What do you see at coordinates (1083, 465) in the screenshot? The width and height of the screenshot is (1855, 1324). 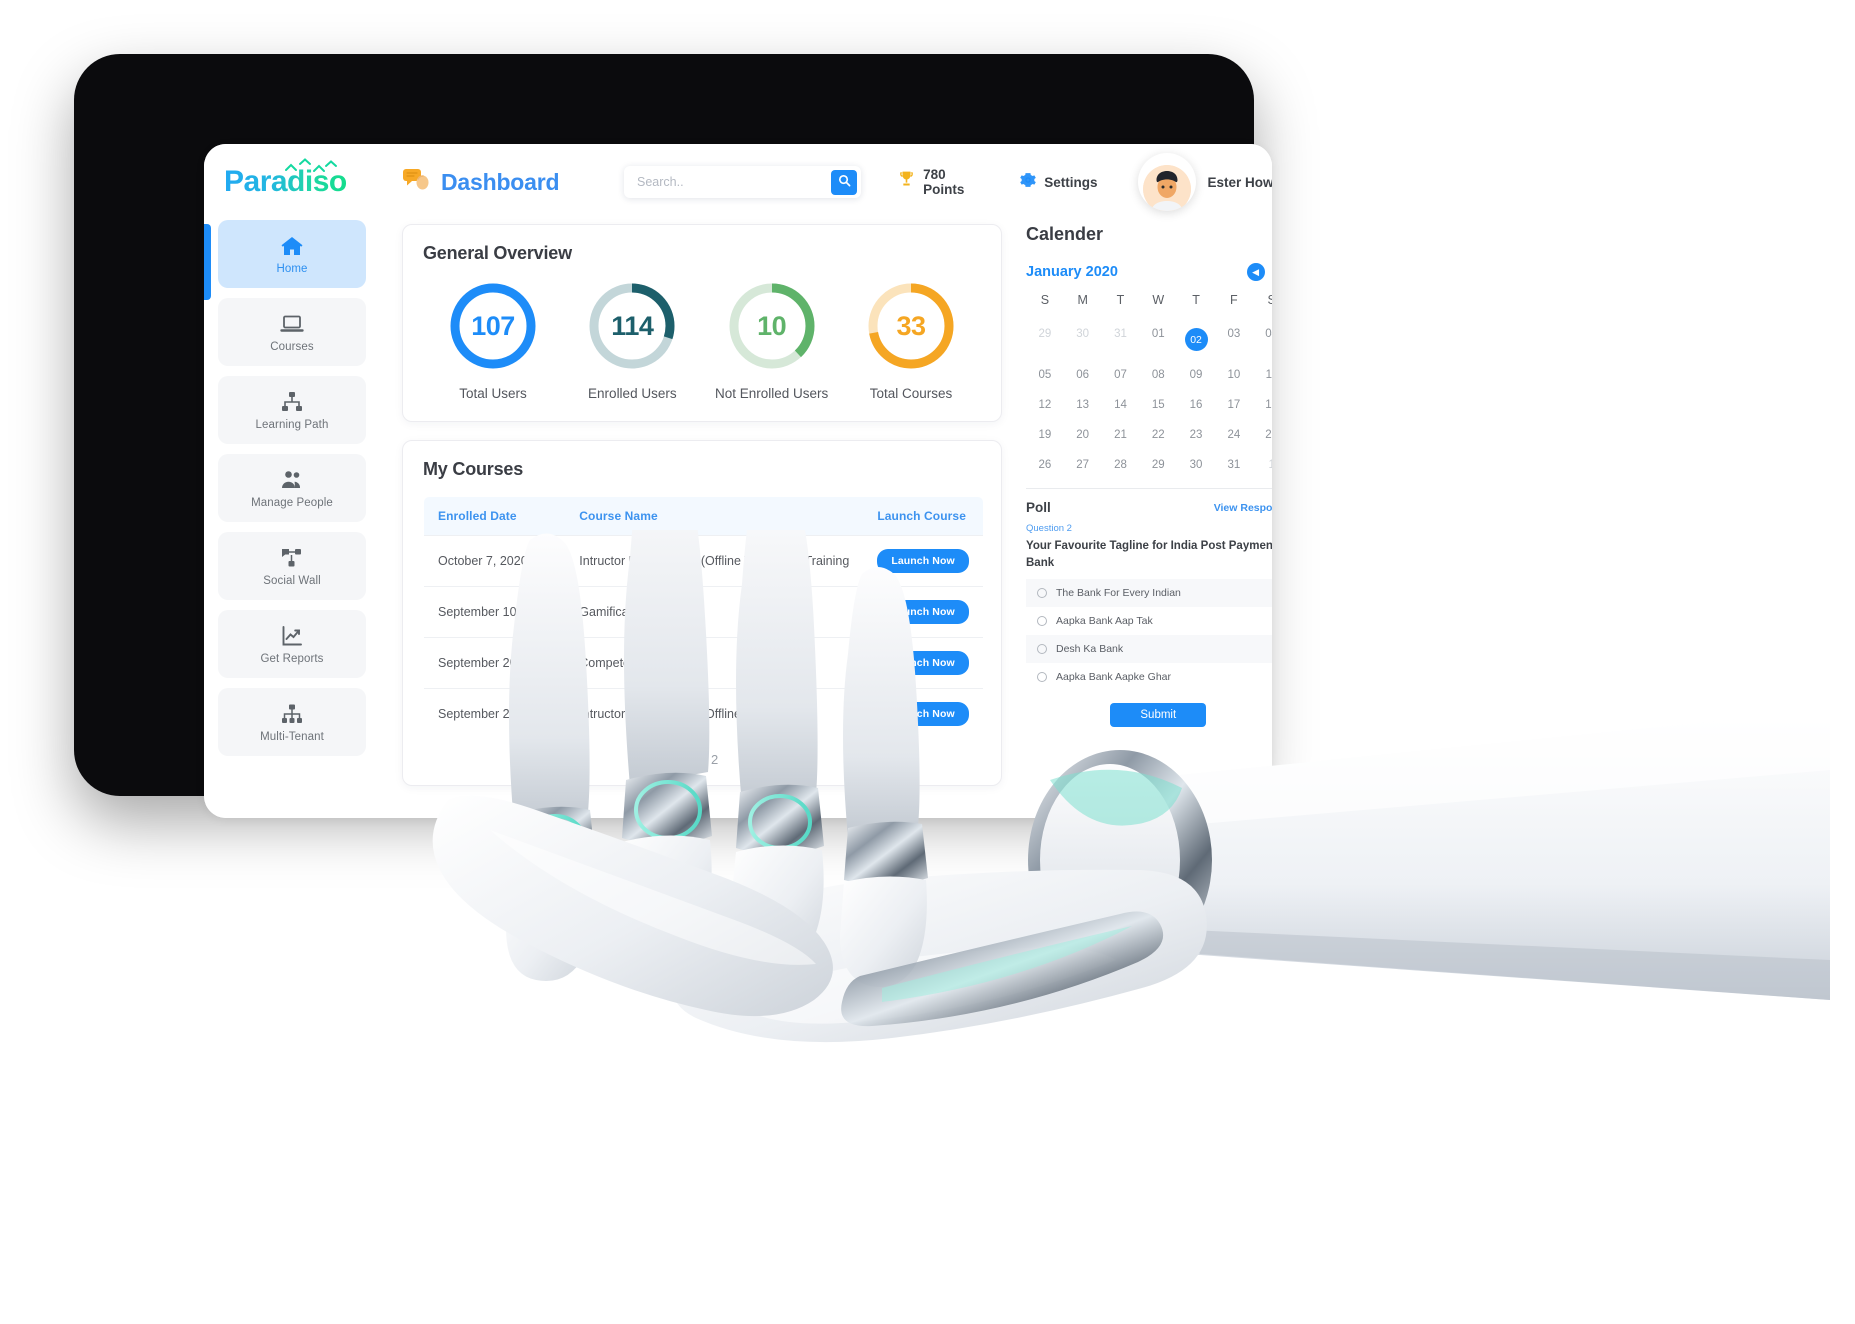 I see `calendar-day: 27` at bounding box center [1083, 465].